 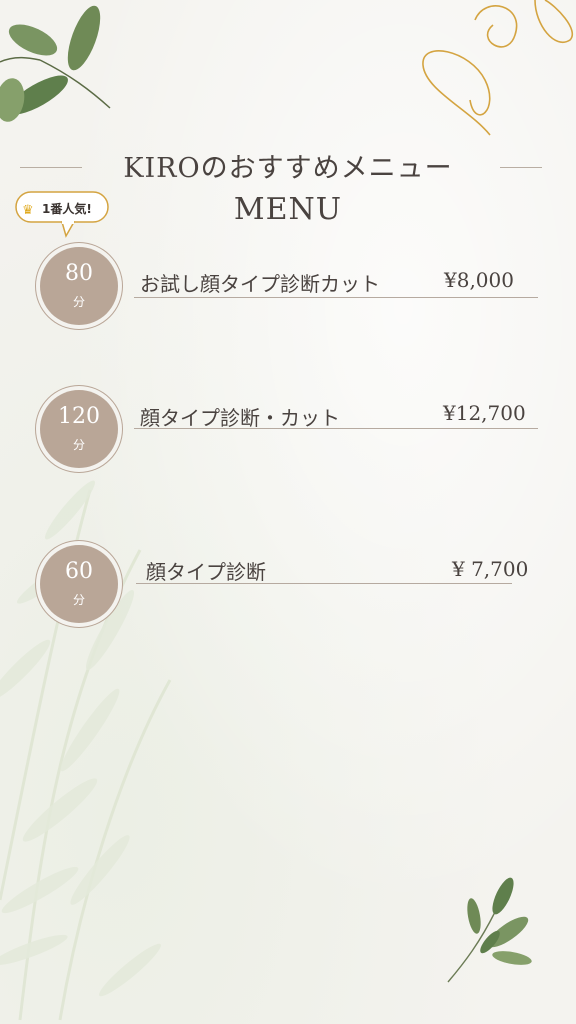 I want to click on duration-circle: 60 分, so click(x=79, y=584).